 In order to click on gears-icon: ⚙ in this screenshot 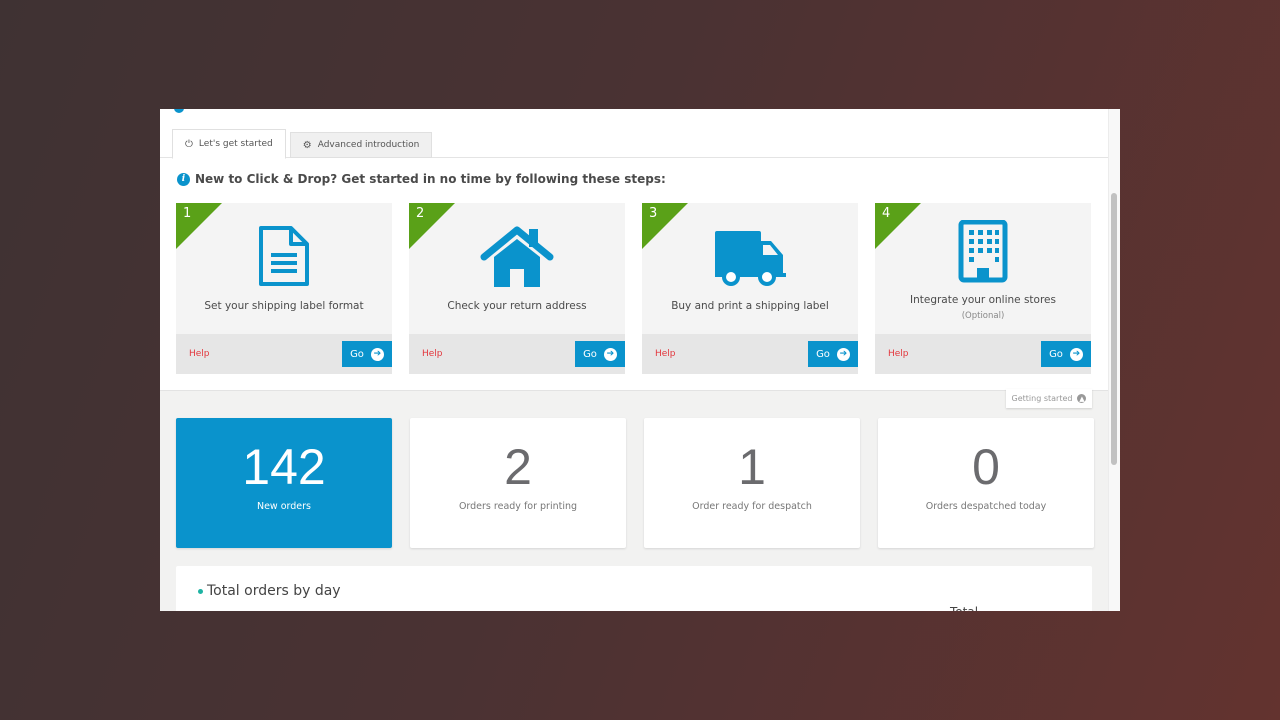, I will do `click(307, 145)`.